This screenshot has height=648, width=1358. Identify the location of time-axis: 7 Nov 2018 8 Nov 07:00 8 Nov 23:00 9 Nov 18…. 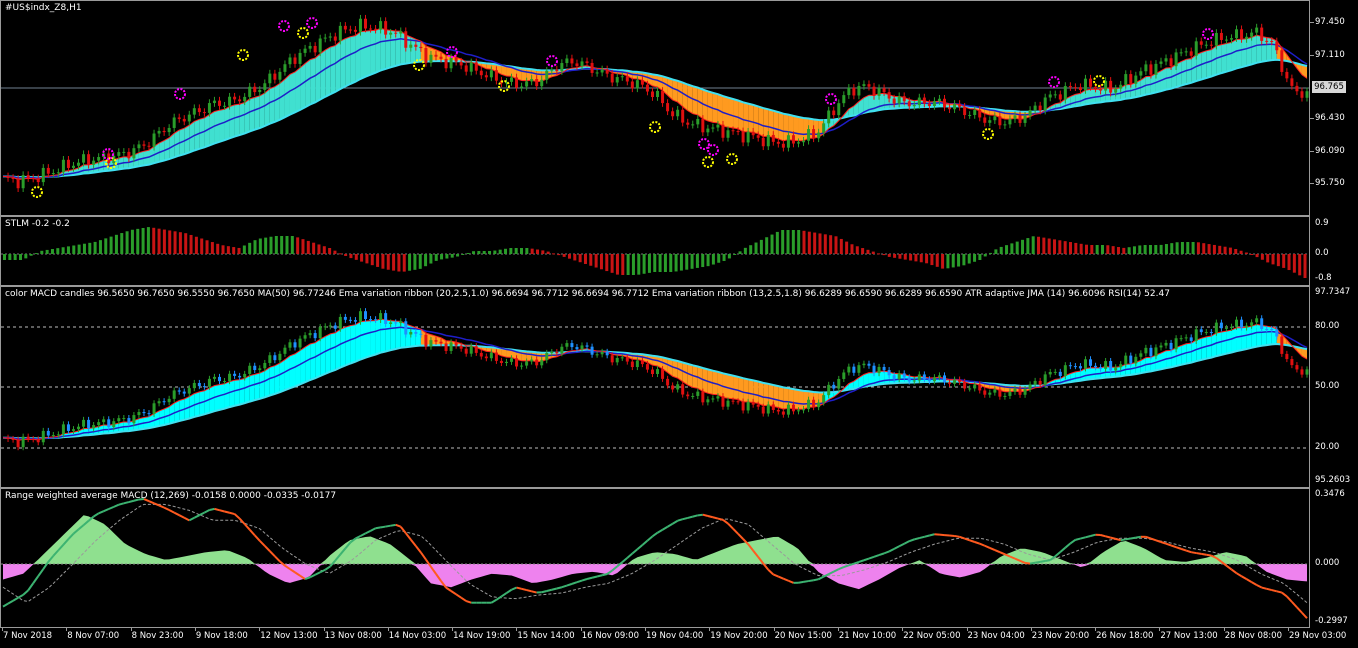
(673, 638).